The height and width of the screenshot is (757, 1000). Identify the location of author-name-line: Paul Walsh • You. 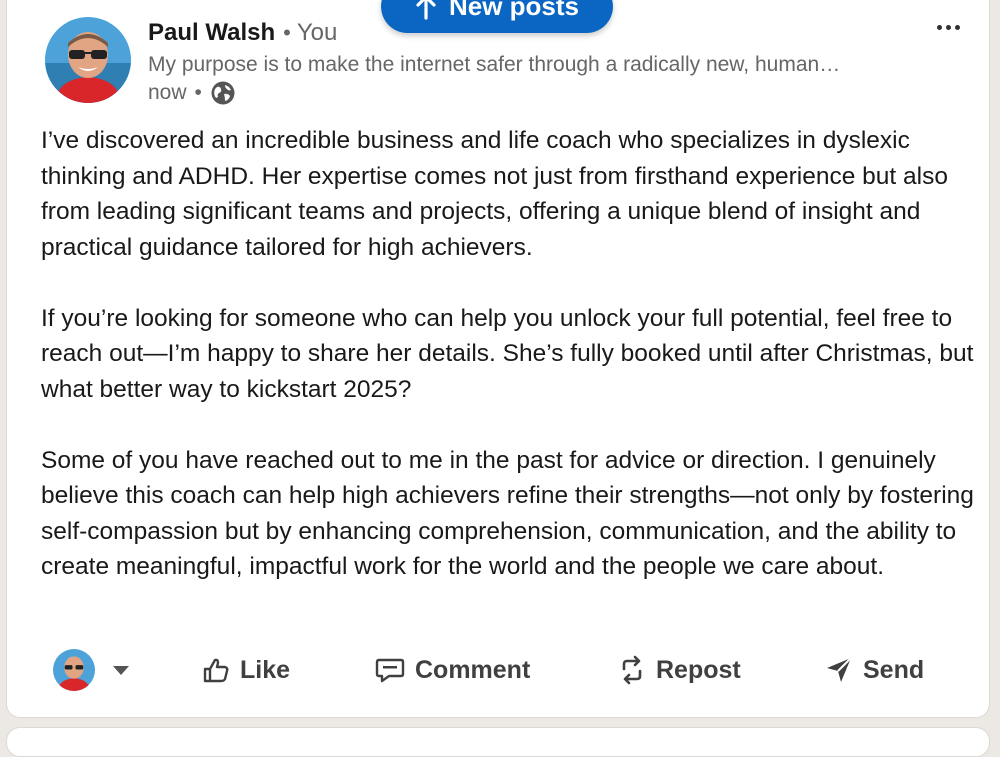
(242, 33).